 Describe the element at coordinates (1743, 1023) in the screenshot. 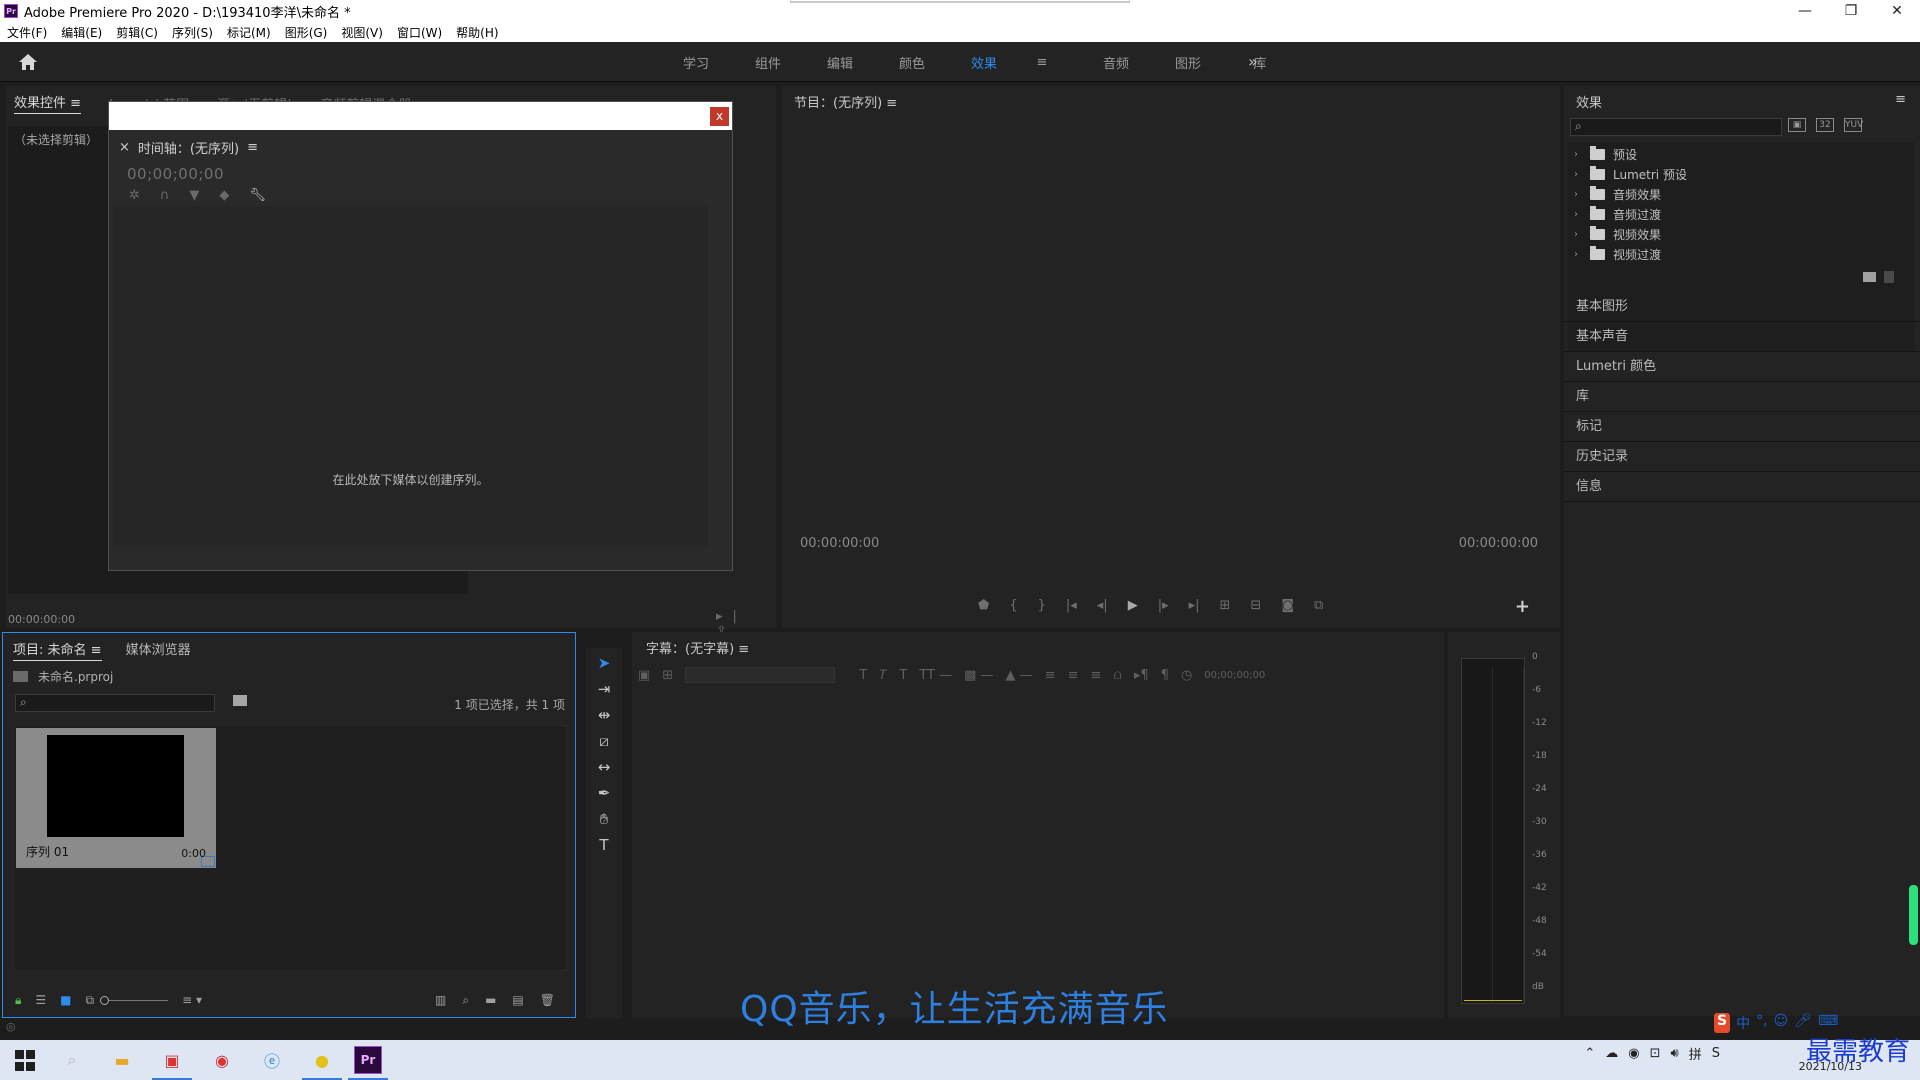

I see `ime-lang-icon: 中` at that location.